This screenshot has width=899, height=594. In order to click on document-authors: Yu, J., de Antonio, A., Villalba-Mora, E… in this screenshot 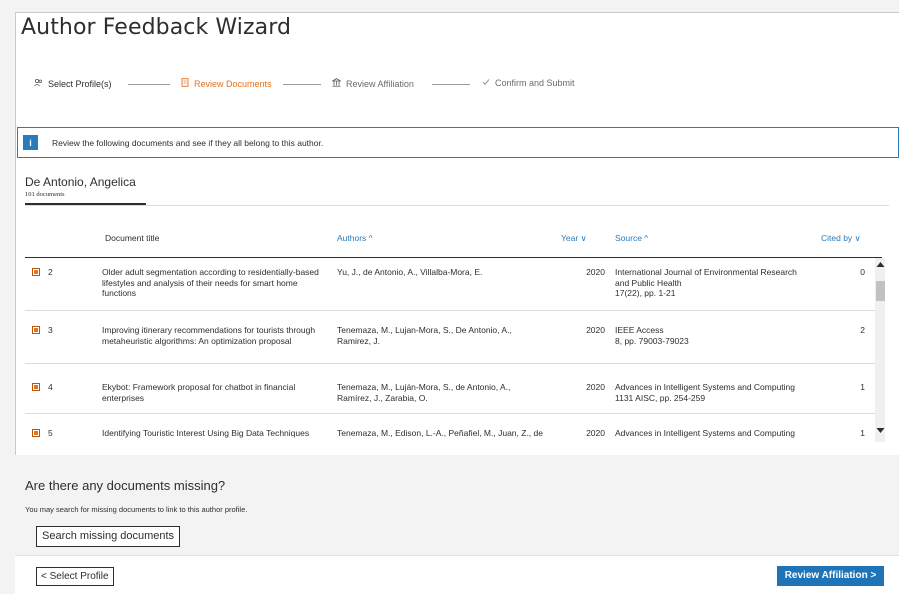, I will do `click(410, 272)`.